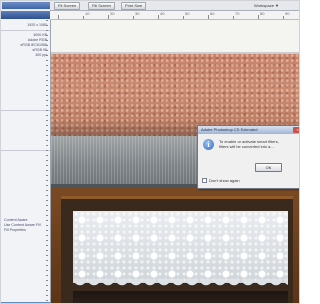 The width and height of the screenshot is (320, 304). Describe the element at coordinates (237, 13) in the screenshot. I see `ruler-label: 70` at that location.